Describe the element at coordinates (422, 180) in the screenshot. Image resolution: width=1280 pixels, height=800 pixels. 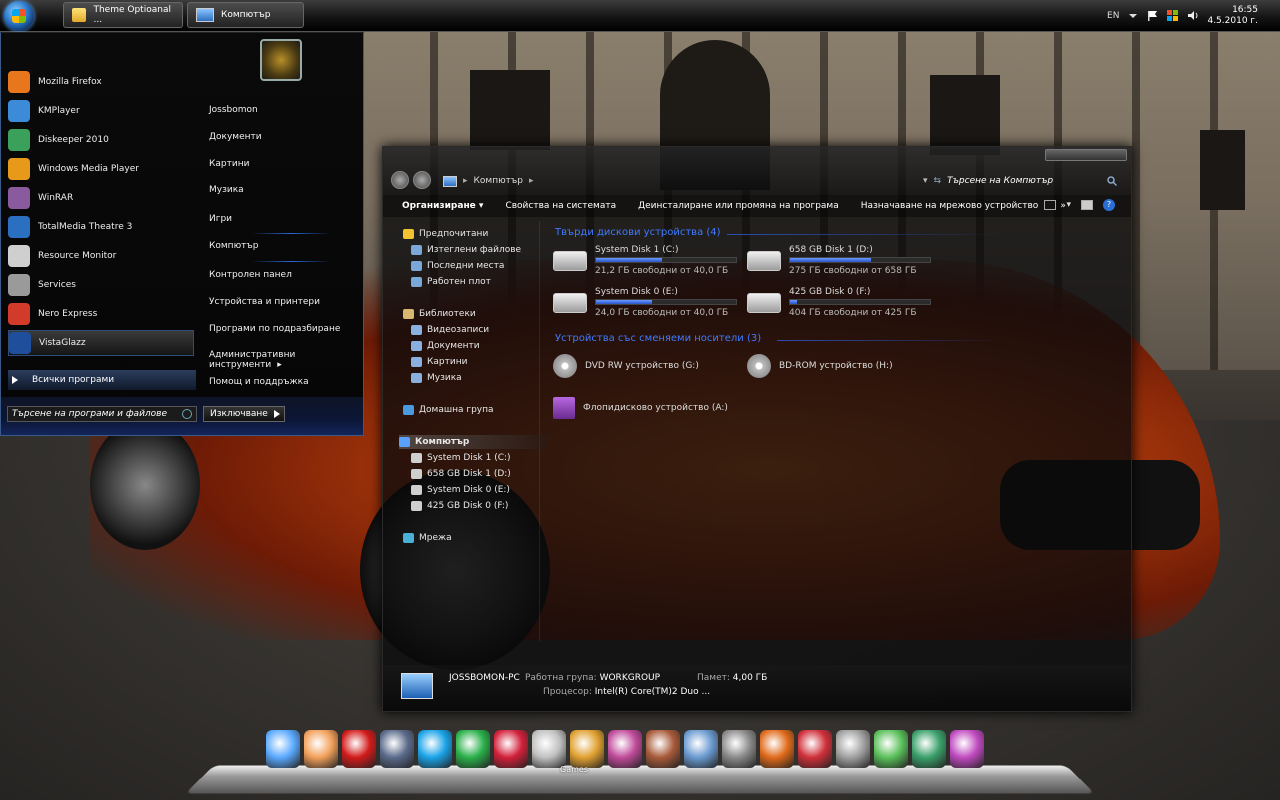
I see `forward-button` at that location.